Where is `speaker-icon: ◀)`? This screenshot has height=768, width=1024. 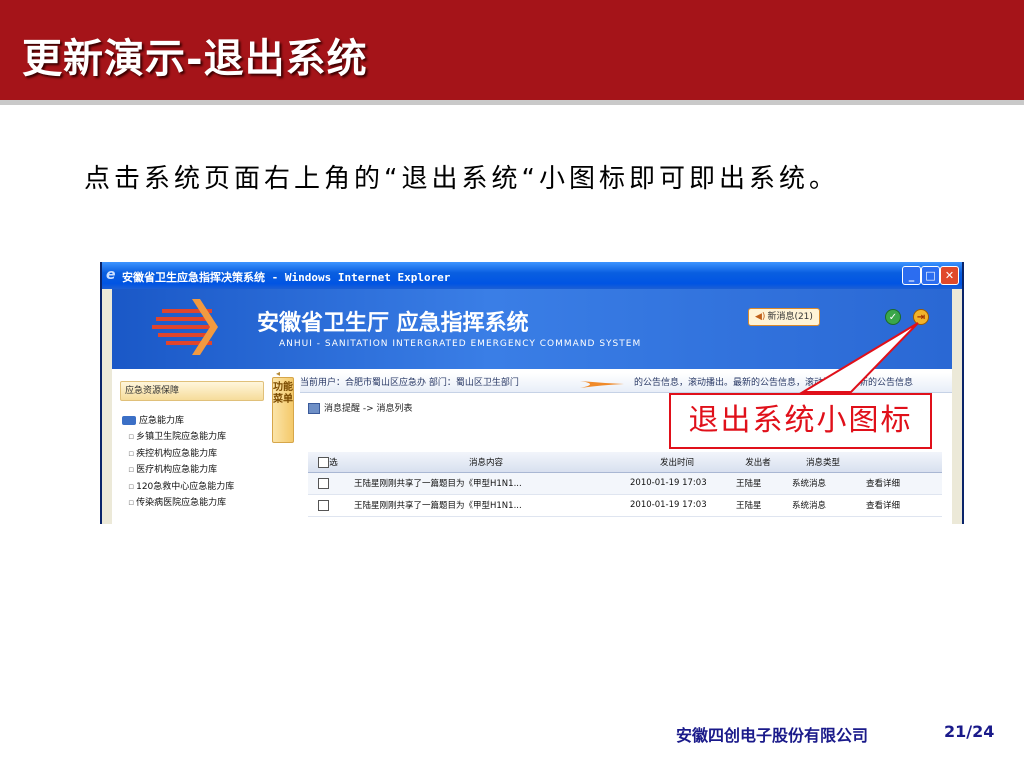 speaker-icon: ◀) is located at coordinates (760, 317).